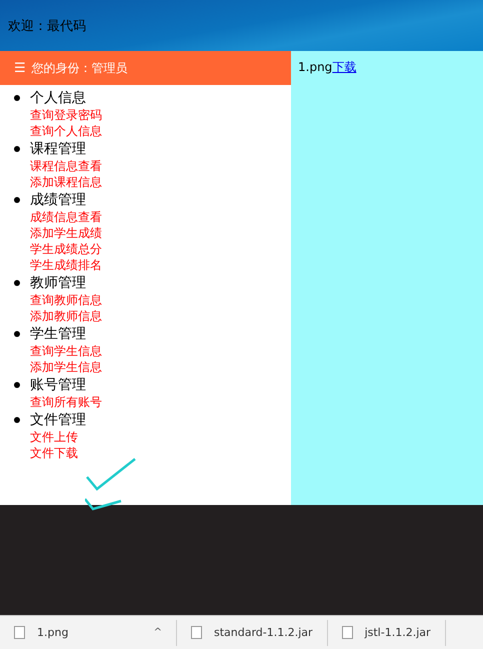  Describe the element at coordinates (66, 166) in the screenshot. I see `menu-link: 课程信息查看` at that location.